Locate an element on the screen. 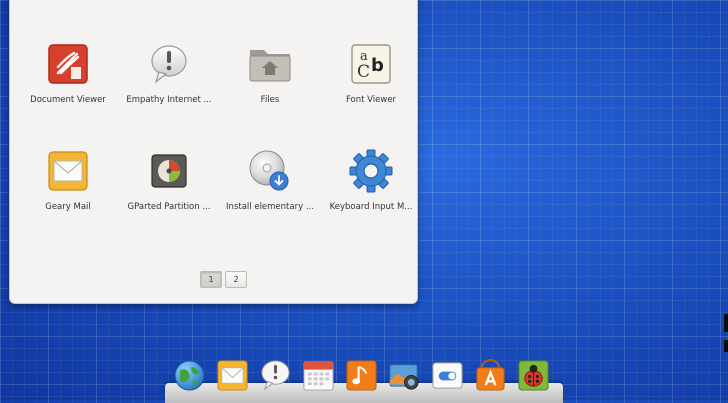 The width and height of the screenshot is (728, 403). font-viewer-icon: a C b is located at coordinates (371, 64).